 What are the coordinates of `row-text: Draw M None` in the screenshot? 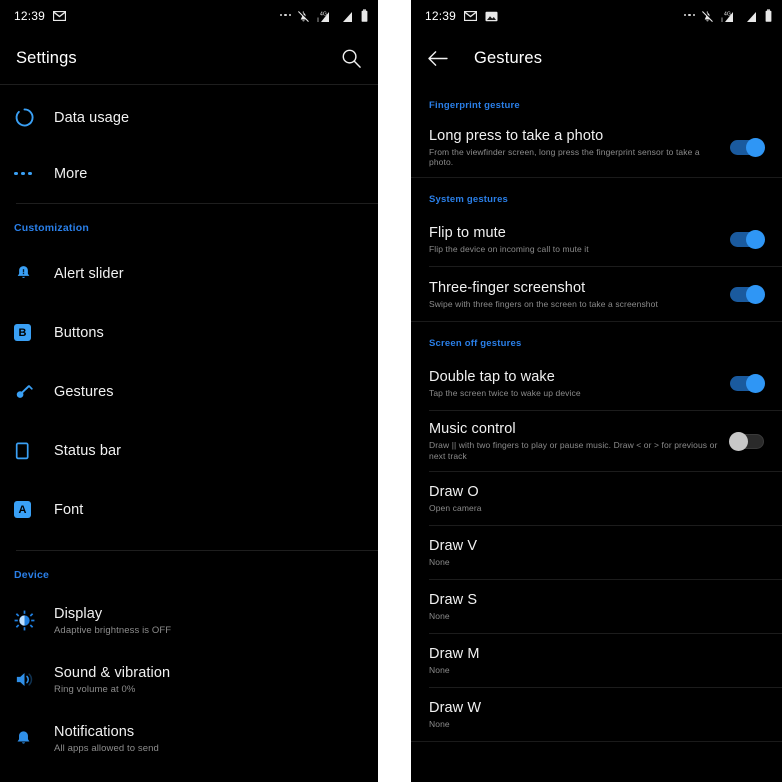 It's located at (596, 660).